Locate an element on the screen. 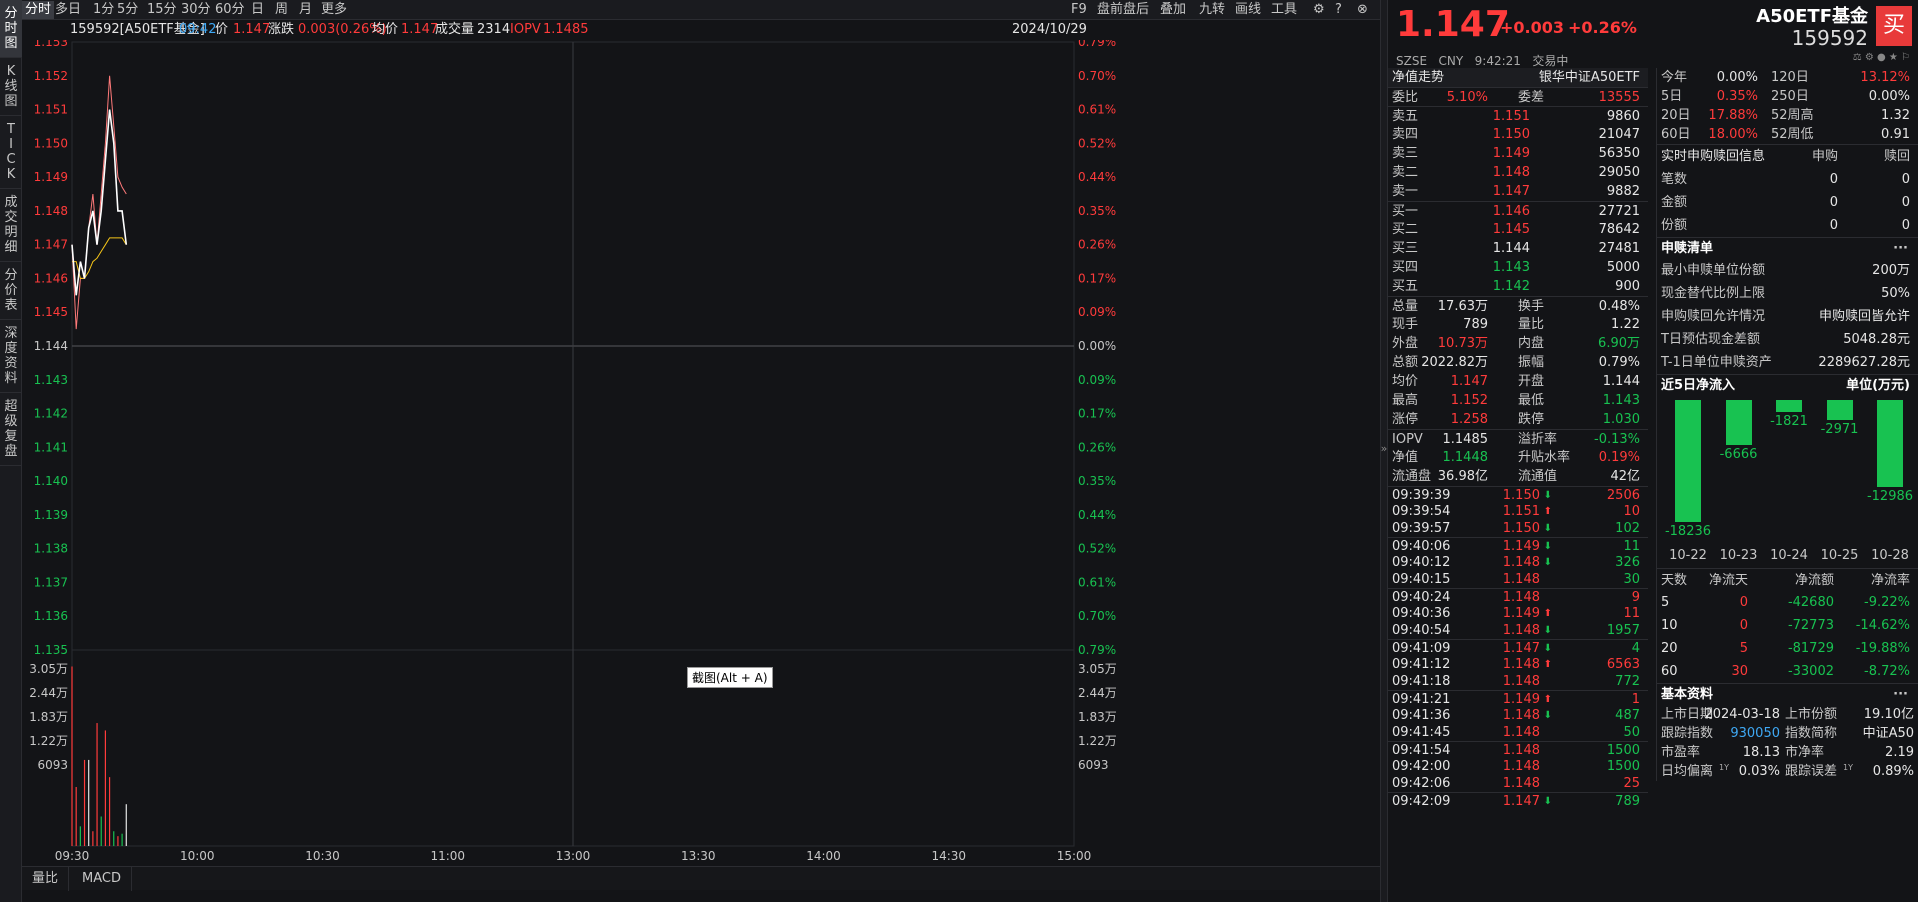 The image size is (1918, 902). expand-panel-icon: » is located at coordinates (1384, 448).